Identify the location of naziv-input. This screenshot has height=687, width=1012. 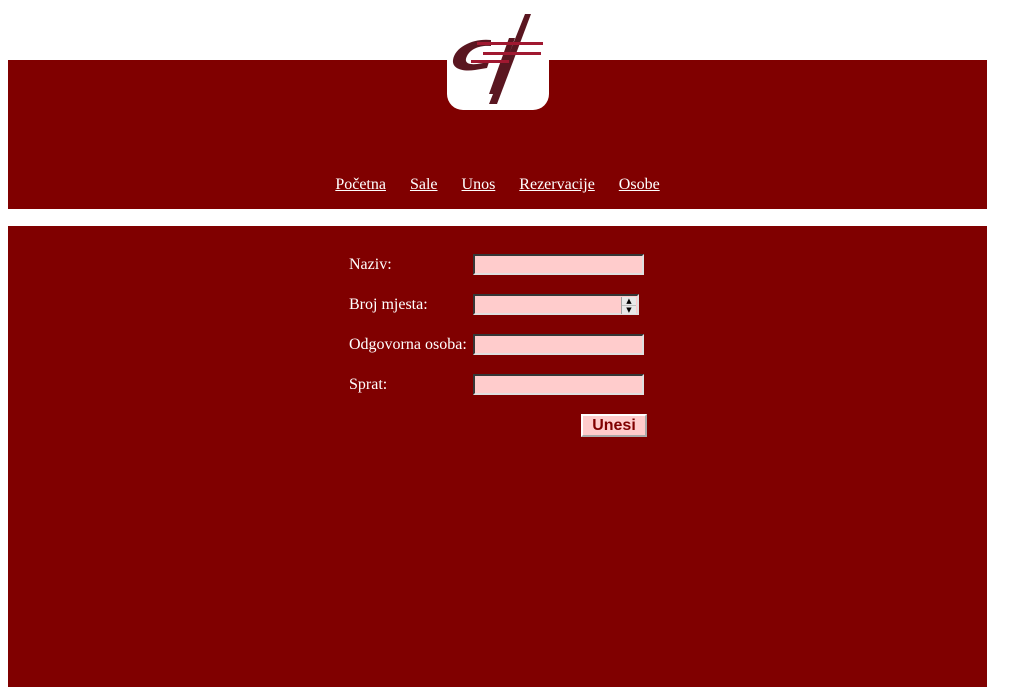
(558, 264).